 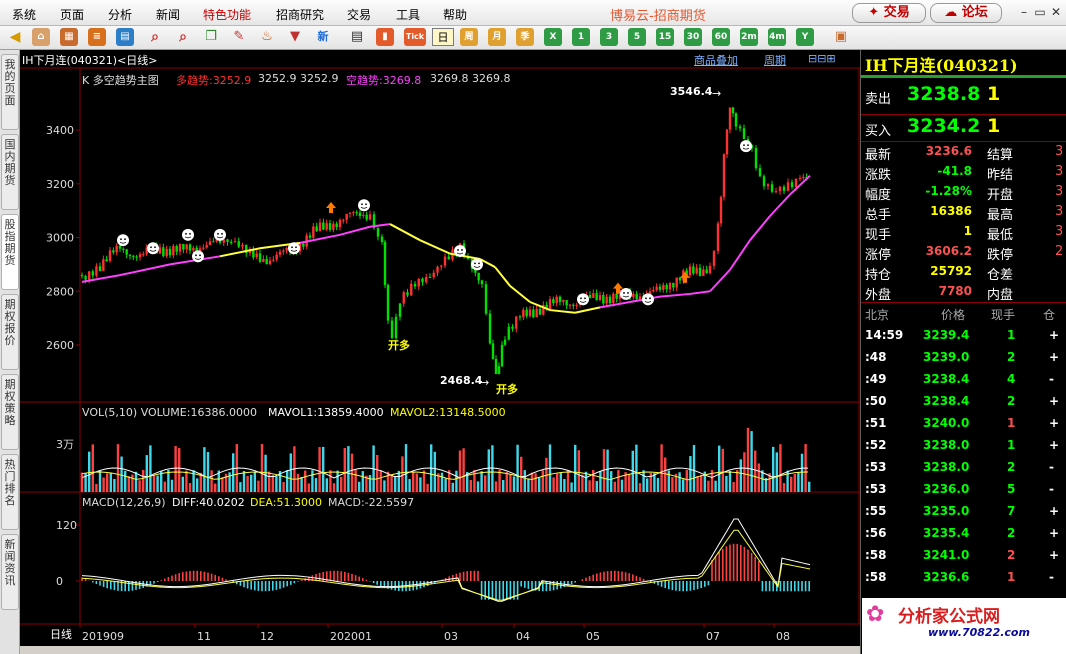 What do you see at coordinates (946, 533) in the screenshot?
I see `tick-price: 3235.4` at bounding box center [946, 533].